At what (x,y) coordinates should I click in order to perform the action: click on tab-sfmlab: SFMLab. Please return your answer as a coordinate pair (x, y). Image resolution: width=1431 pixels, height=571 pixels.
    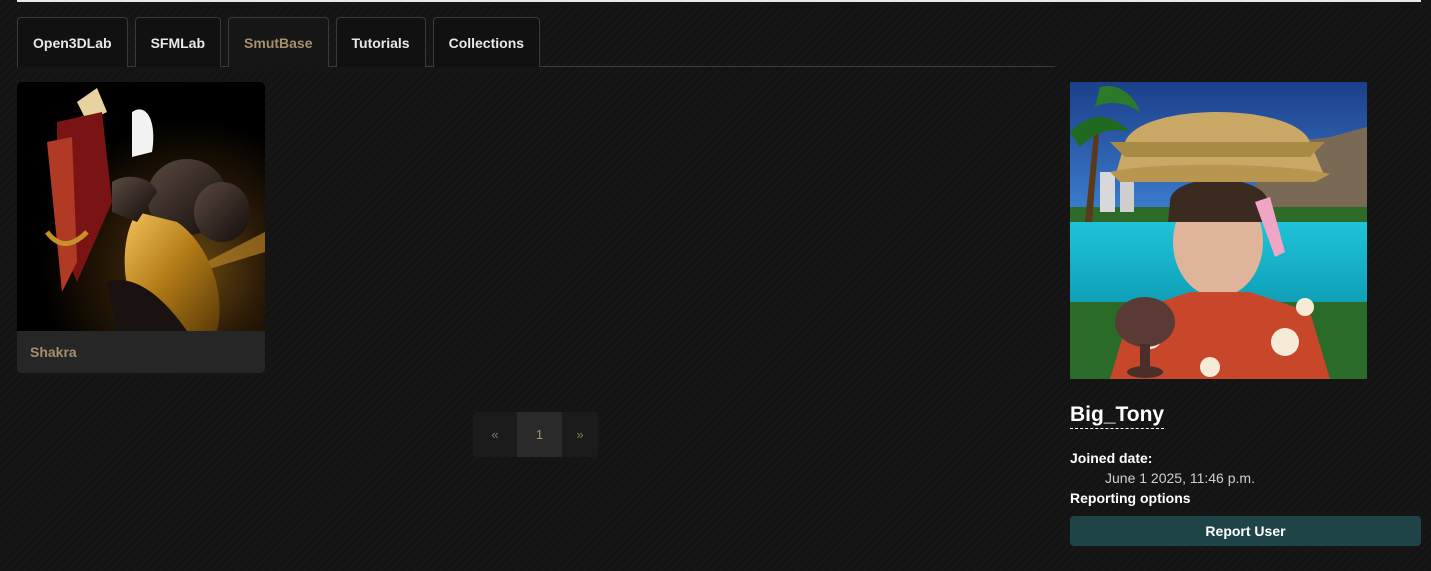
    Looking at the image, I should click on (178, 42).